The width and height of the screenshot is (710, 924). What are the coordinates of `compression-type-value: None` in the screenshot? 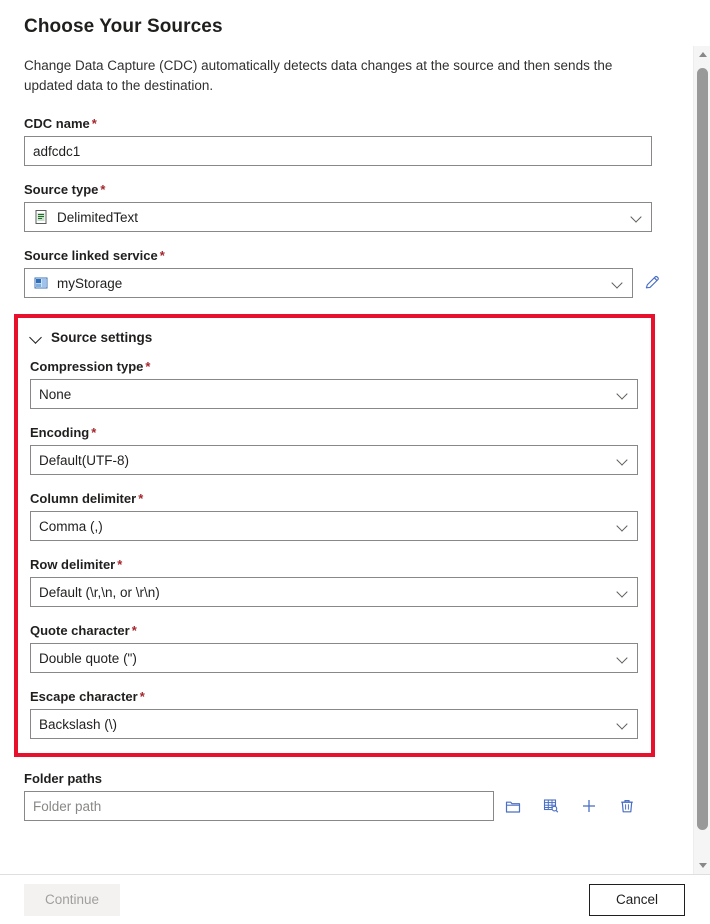 It's located at (55, 394).